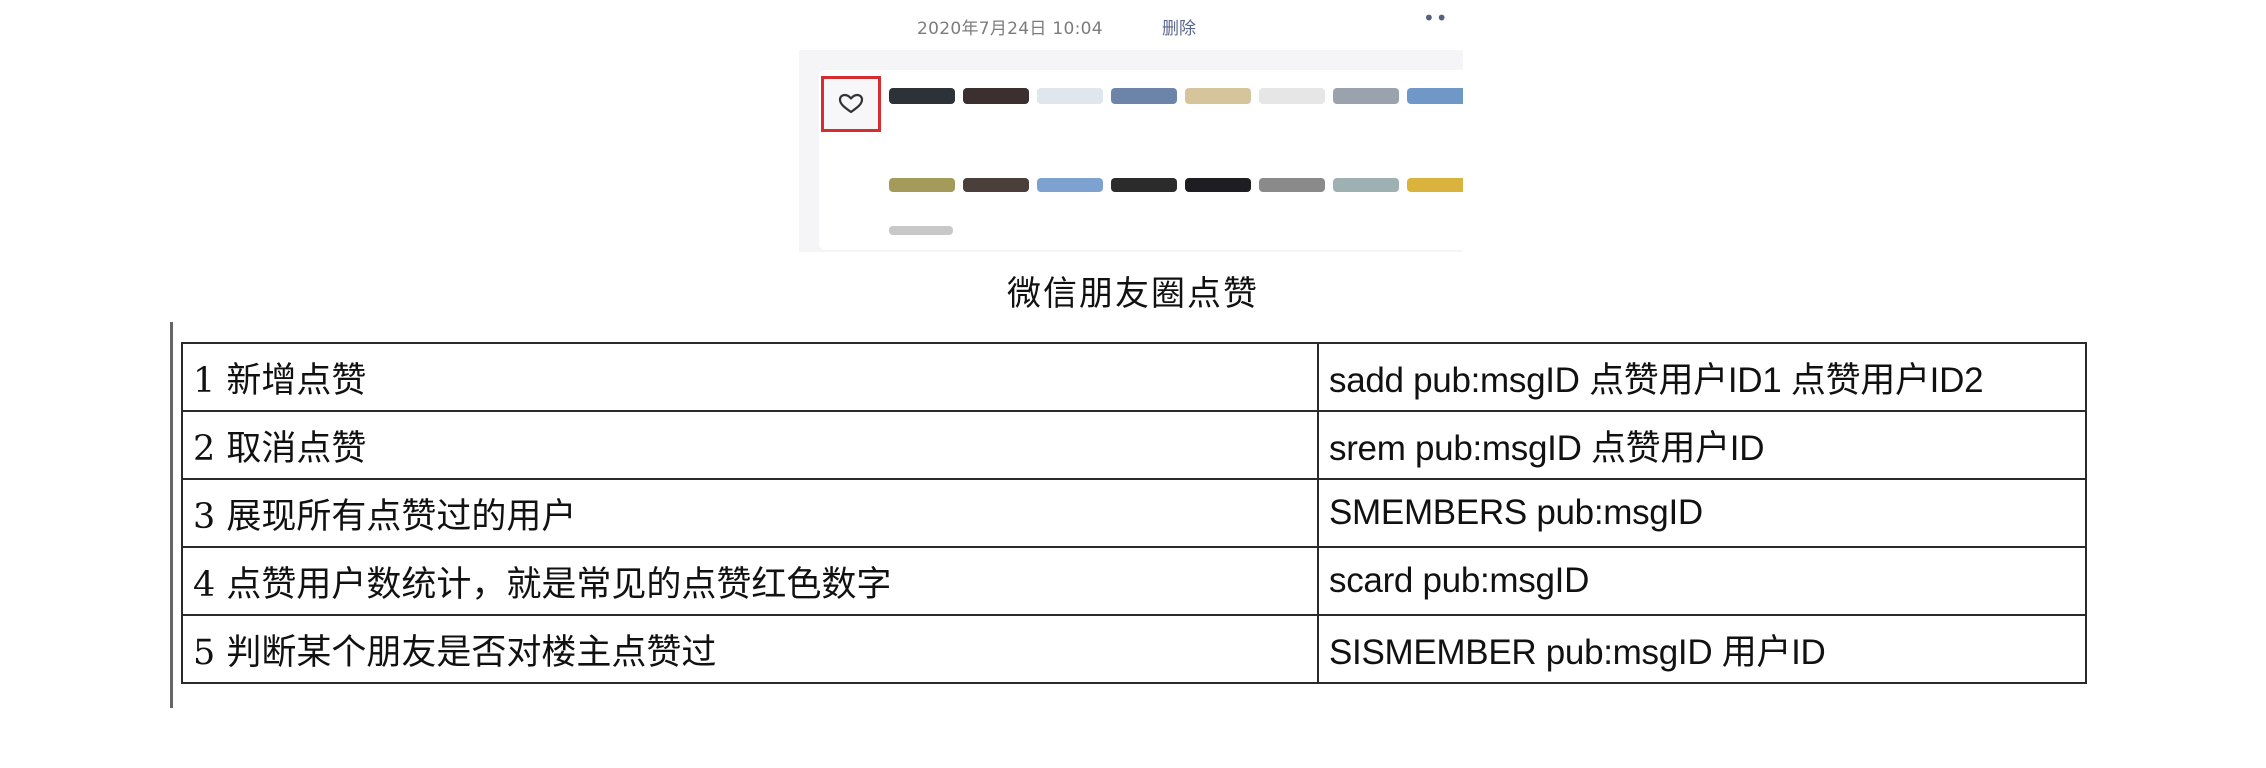 This screenshot has height=768, width=2266. I want to click on table-row: 3 展现所有点赞过的用户 SMEMBERS pub:msgID, so click(1134, 513).